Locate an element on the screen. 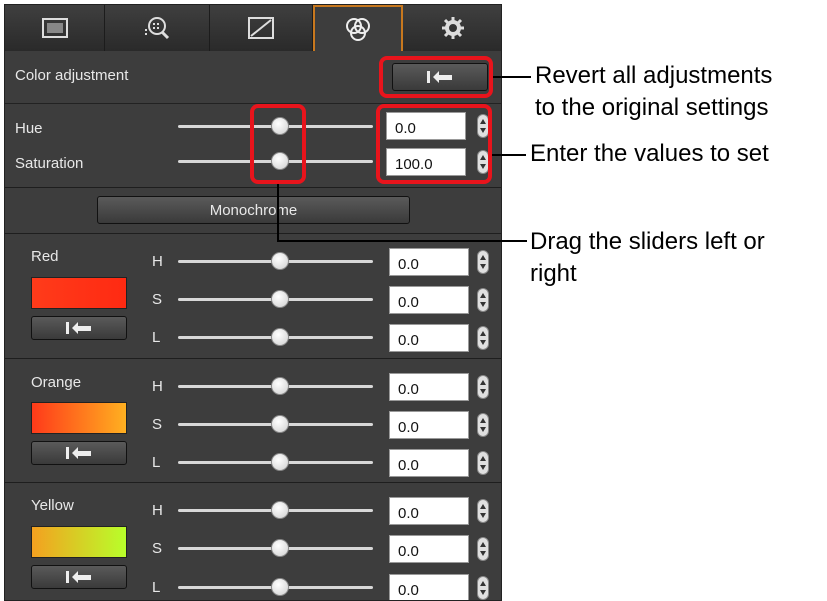 The height and width of the screenshot is (601, 827). tab-color-adjustment is located at coordinates (358, 28).